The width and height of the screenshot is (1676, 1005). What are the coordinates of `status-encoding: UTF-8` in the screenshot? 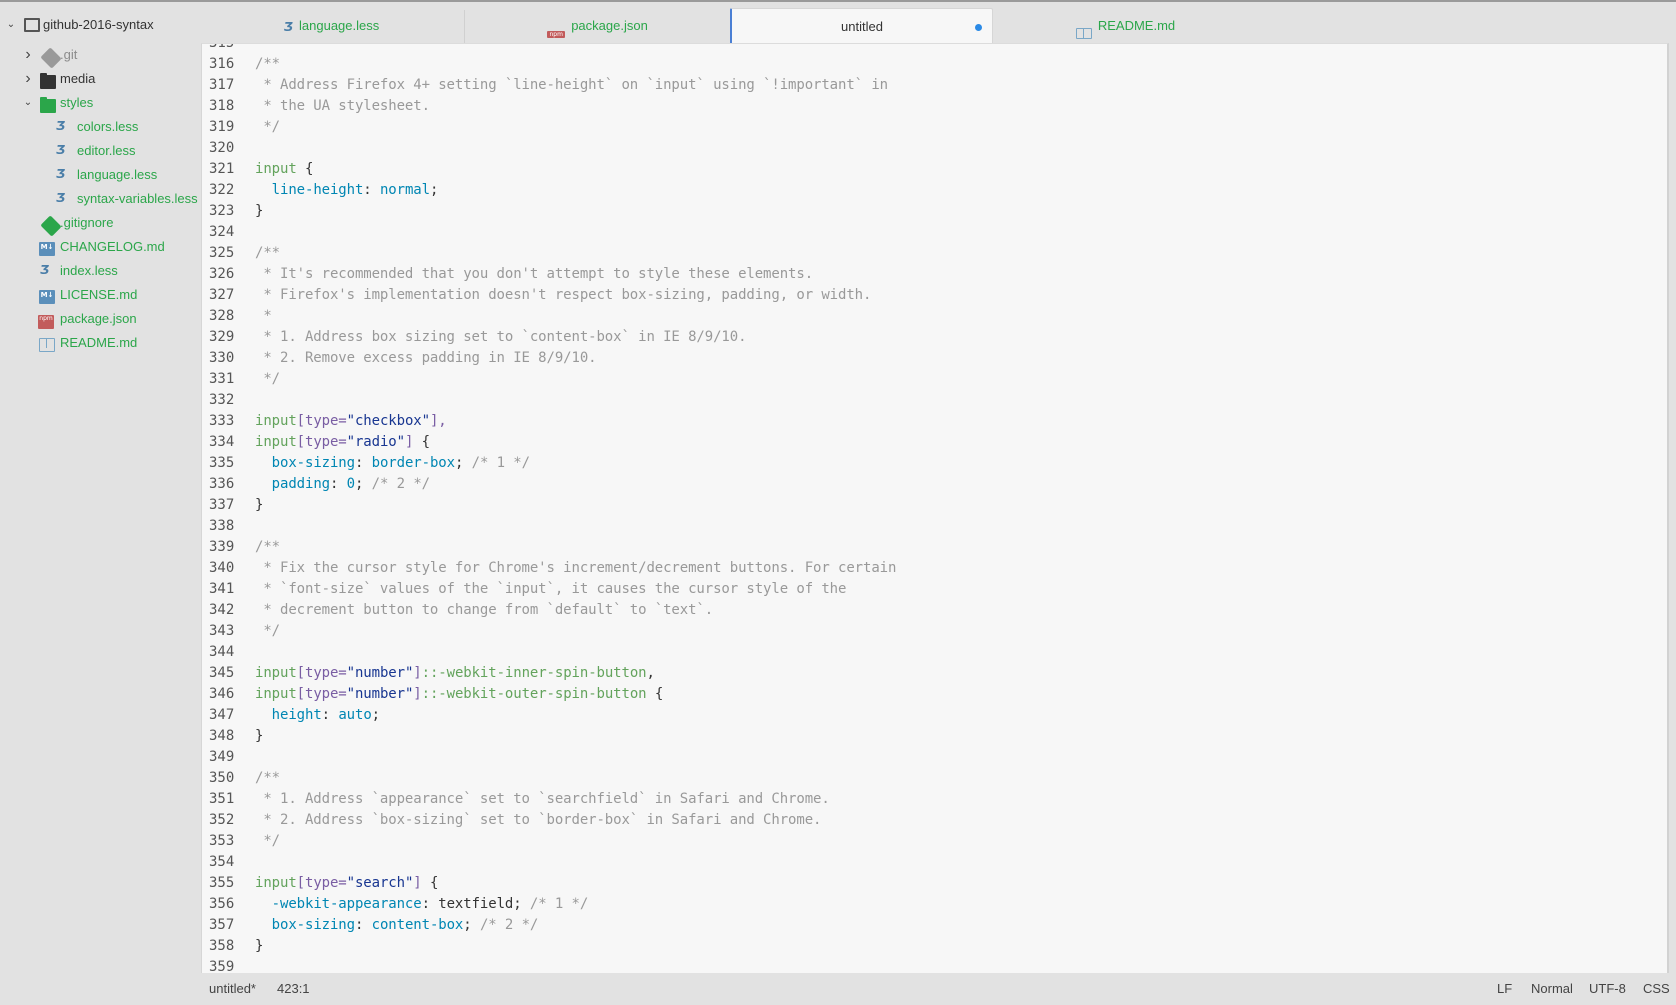 It's located at (1607, 989).